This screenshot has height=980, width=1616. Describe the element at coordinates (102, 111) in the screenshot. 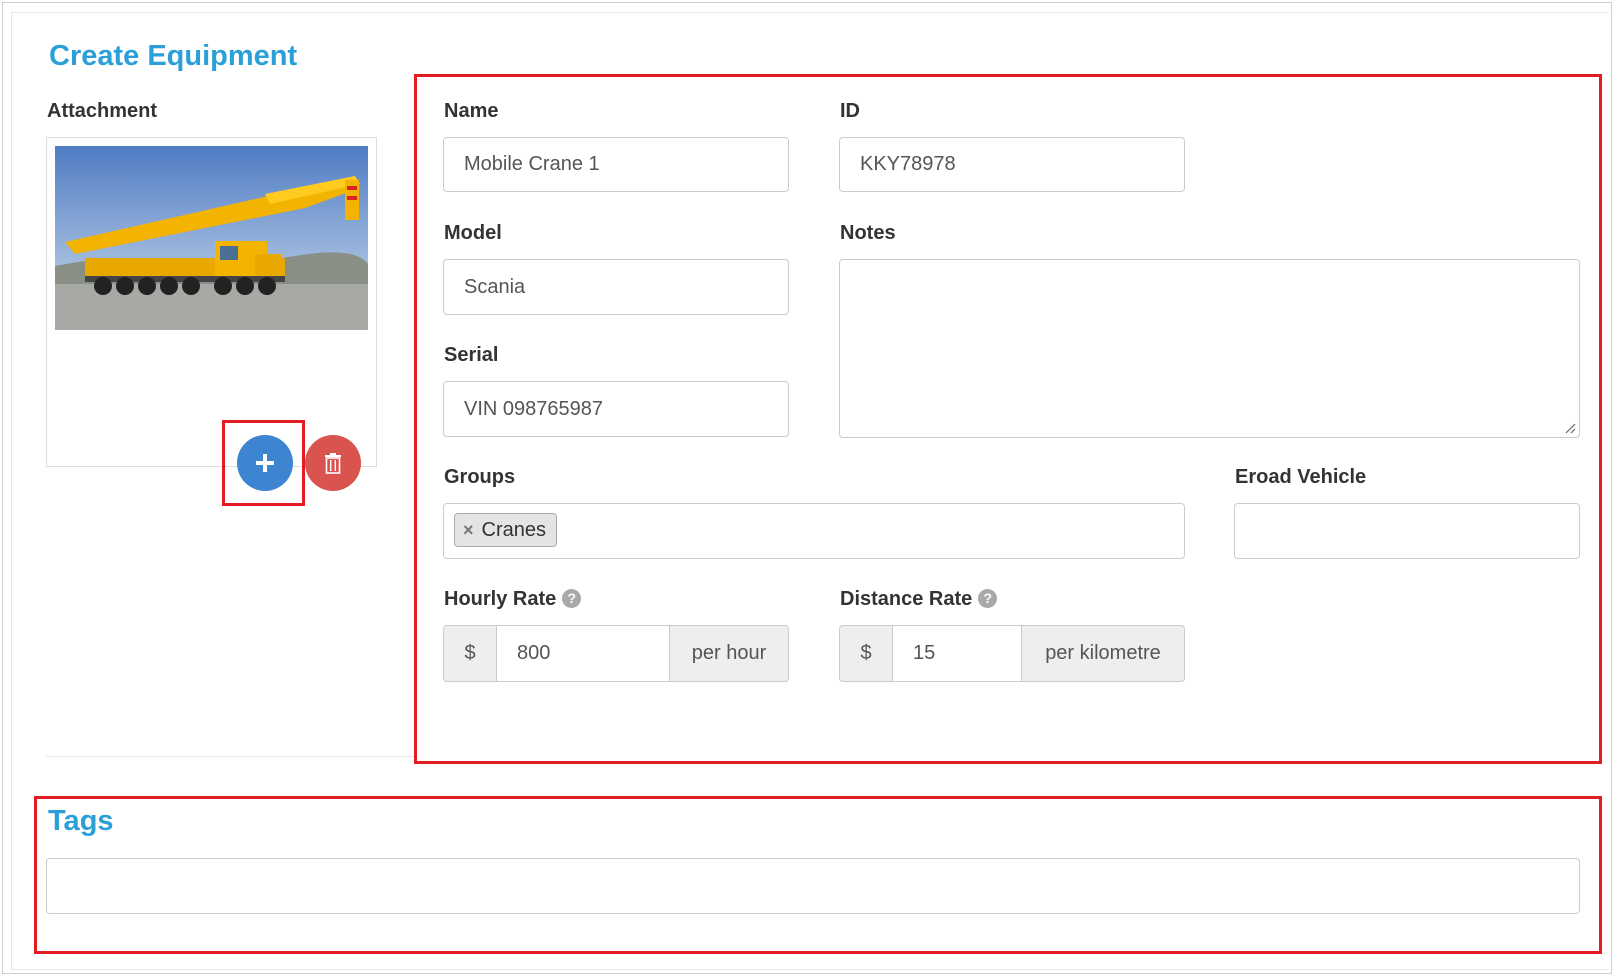

I see `attachment-label: Attachment` at that location.